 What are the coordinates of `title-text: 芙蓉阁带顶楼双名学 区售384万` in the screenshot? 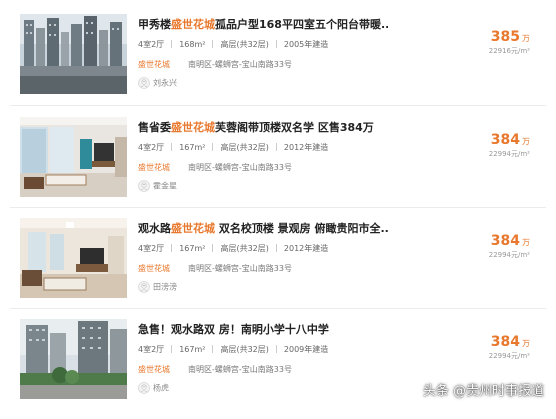 It's located at (294, 127).